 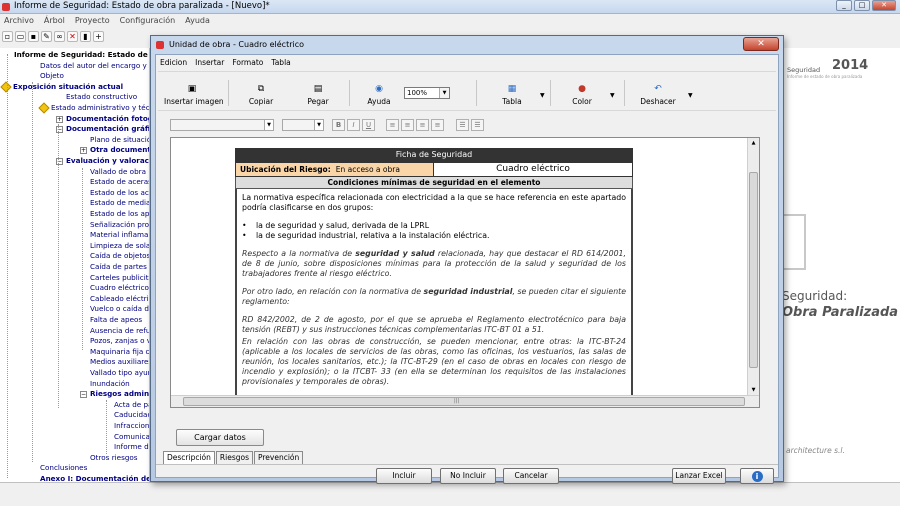 I want to click on underline-button: U, so click(x=368, y=125).